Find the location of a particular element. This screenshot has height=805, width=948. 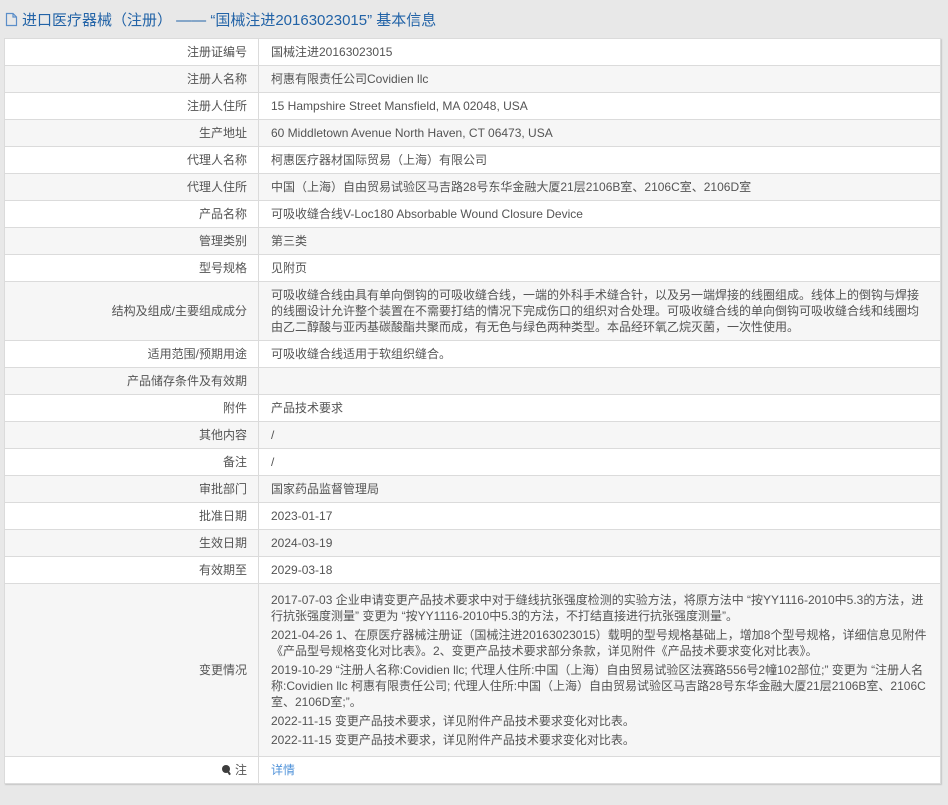

table-row: 注详情 is located at coordinates (472, 770).